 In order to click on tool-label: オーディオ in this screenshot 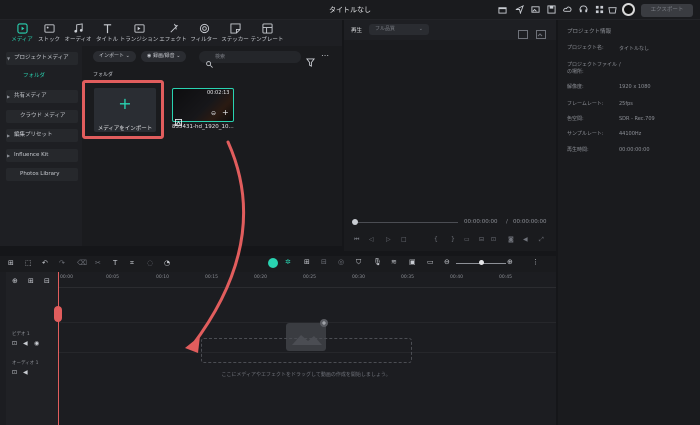, I will do `click(78, 40)`.